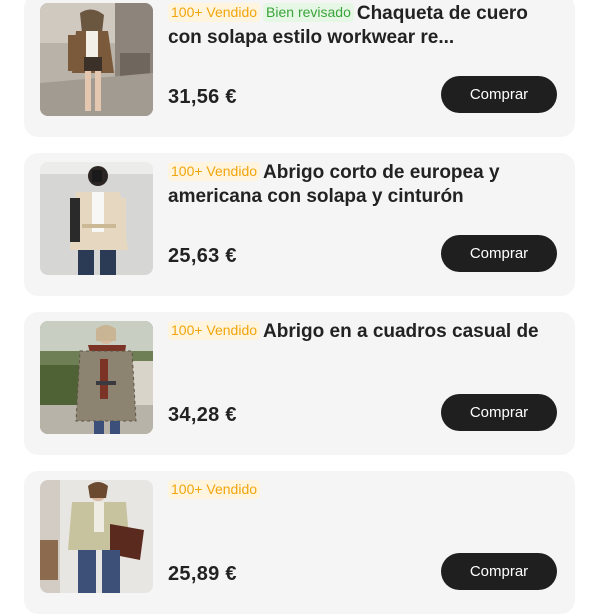 Image resolution: width=600 pixels, height=614 pixels. I want to click on woman-in-green-jacket-icon, so click(96, 536).